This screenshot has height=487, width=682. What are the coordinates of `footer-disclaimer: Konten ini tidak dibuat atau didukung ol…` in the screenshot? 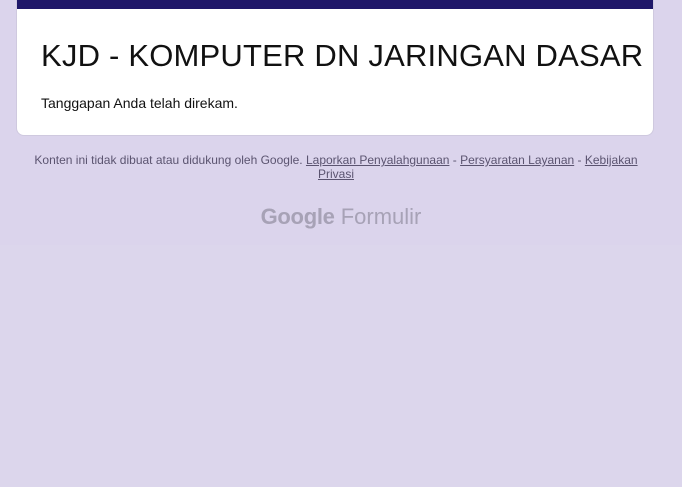 It's located at (336, 167).